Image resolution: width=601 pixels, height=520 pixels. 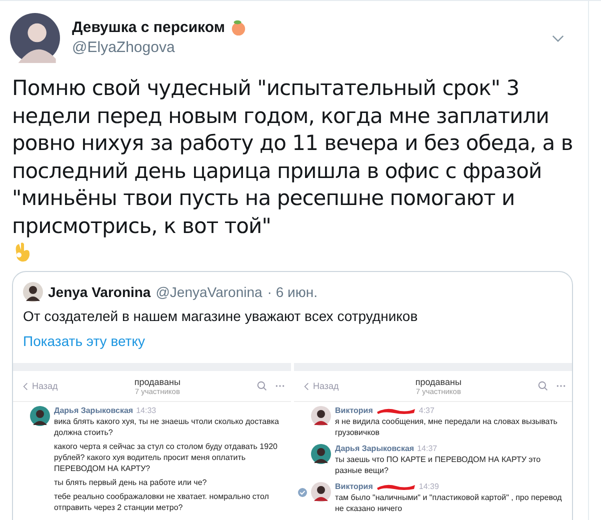 I want to click on message-text: какого черта я сейчас за стул со столом буду отдавать 1920 рублей? какого хуя водитель просит меня оплатить ПЕРЕВОДОМ НА КАРТУ?, so click(x=166, y=457).